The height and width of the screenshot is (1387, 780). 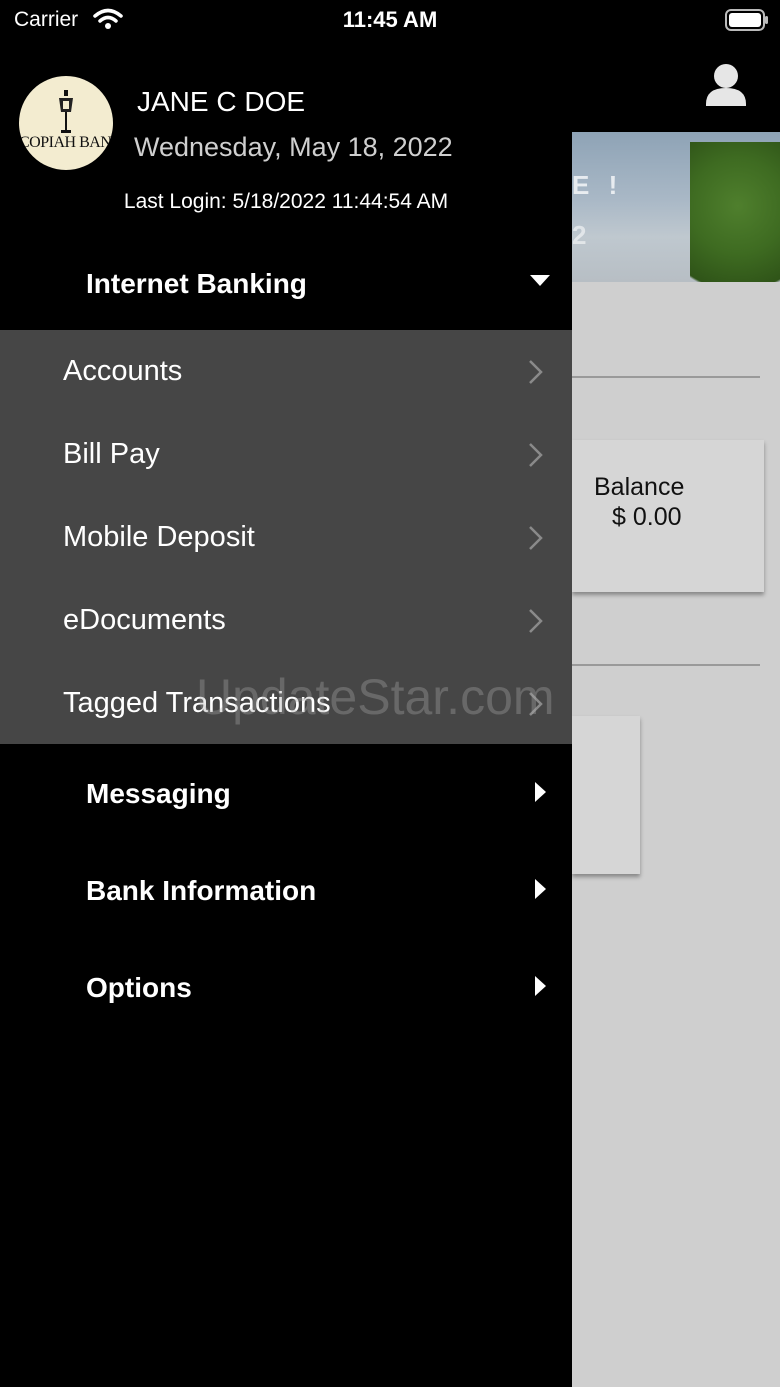 I want to click on menu-item-label: Accounts, so click(x=123, y=371).